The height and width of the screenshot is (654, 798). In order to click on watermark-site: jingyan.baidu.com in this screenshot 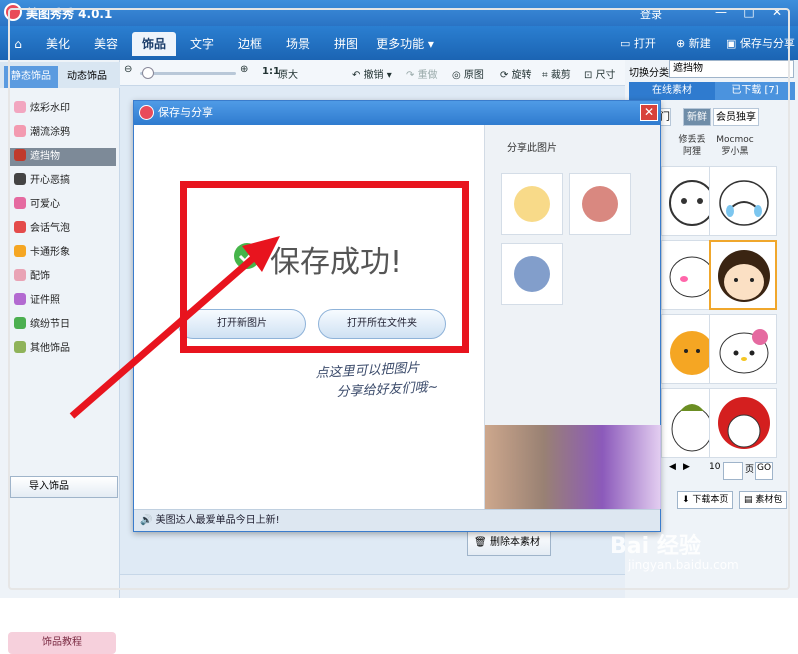, I will do `click(683, 565)`.